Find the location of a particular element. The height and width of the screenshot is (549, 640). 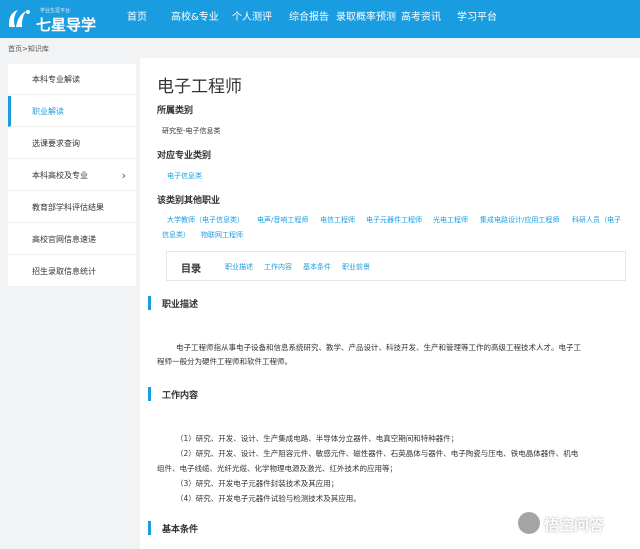

toc-link-prospects: 职业前景 is located at coordinates (356, 267).